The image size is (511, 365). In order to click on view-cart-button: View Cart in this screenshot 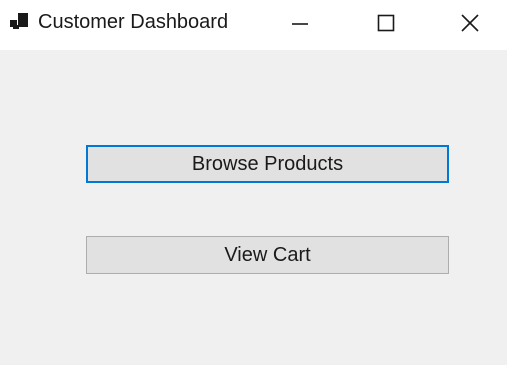, I will do `click(267, 255)`.